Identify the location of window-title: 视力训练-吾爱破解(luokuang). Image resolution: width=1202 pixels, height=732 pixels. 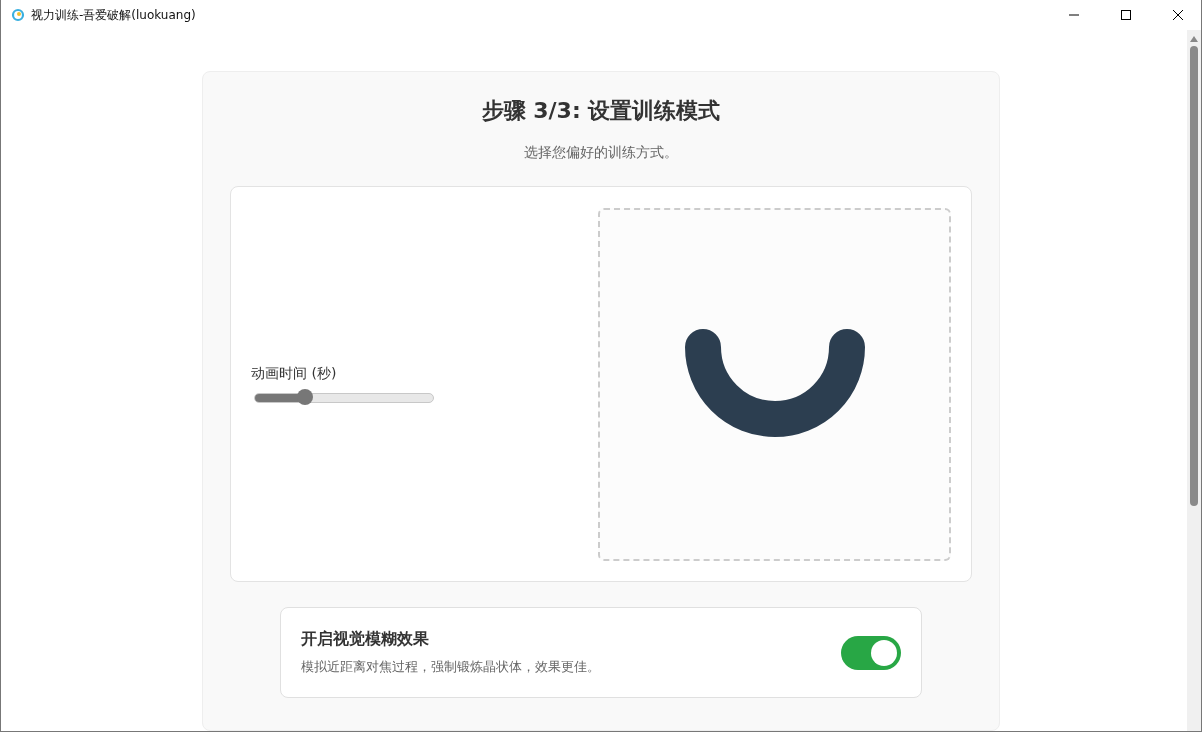
(114, 15).